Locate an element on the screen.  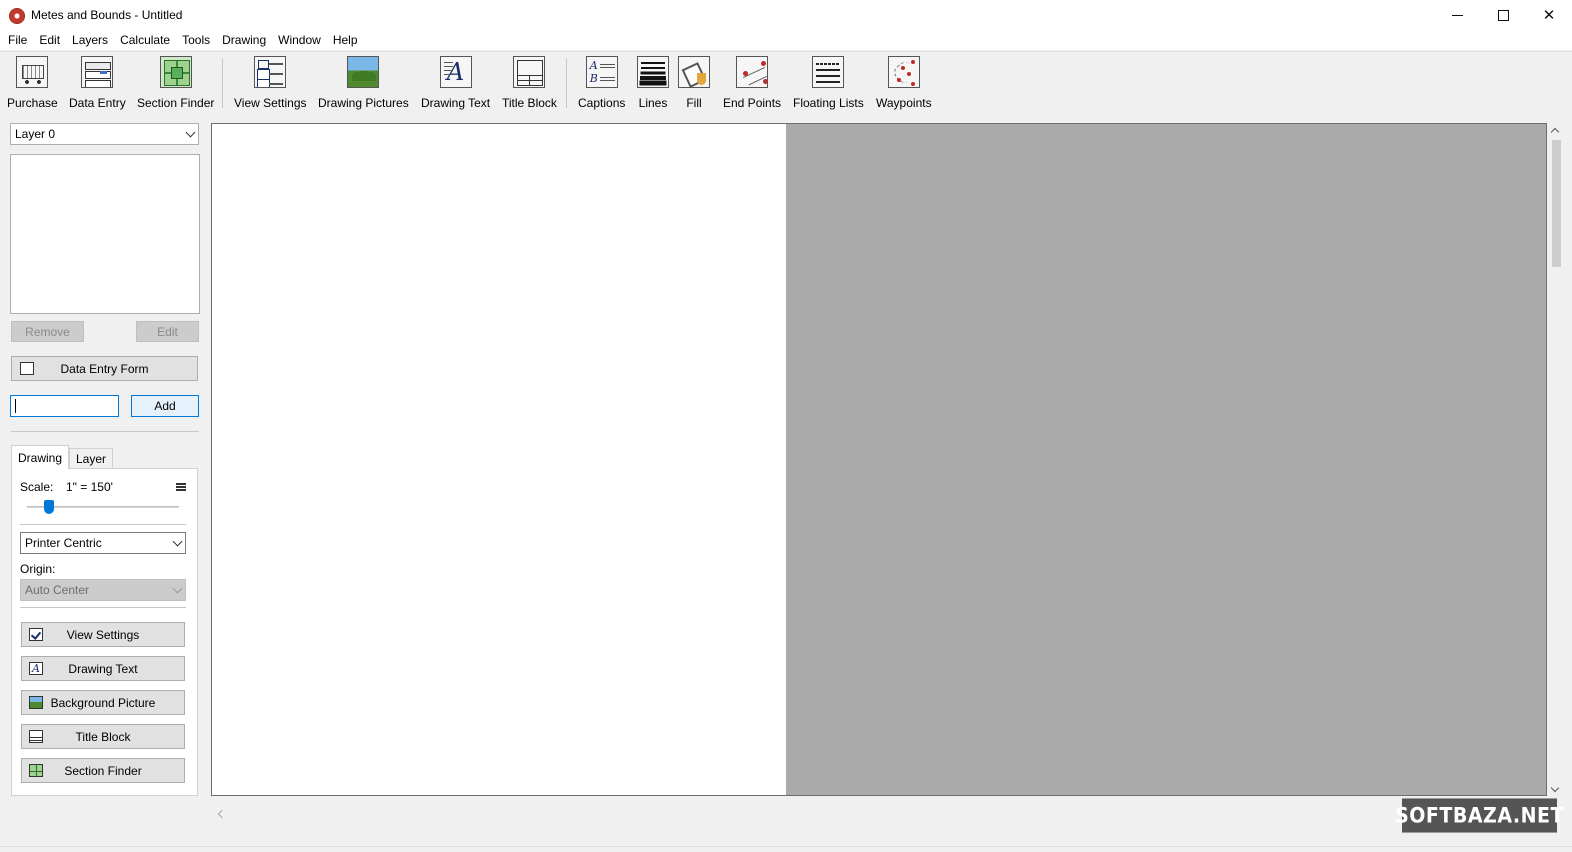
tab-layer: Layer is located at coordinates (91, 458).